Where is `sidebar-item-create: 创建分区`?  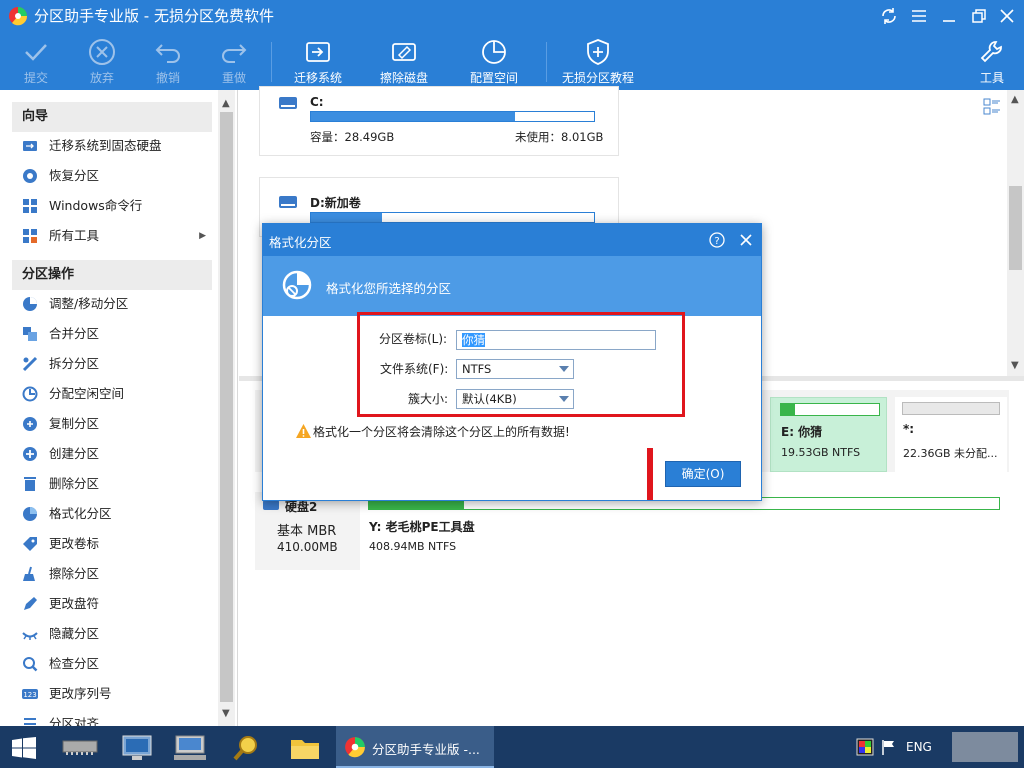
sidebar-item-create: 创建分区 is located at coordinates (117, 454).